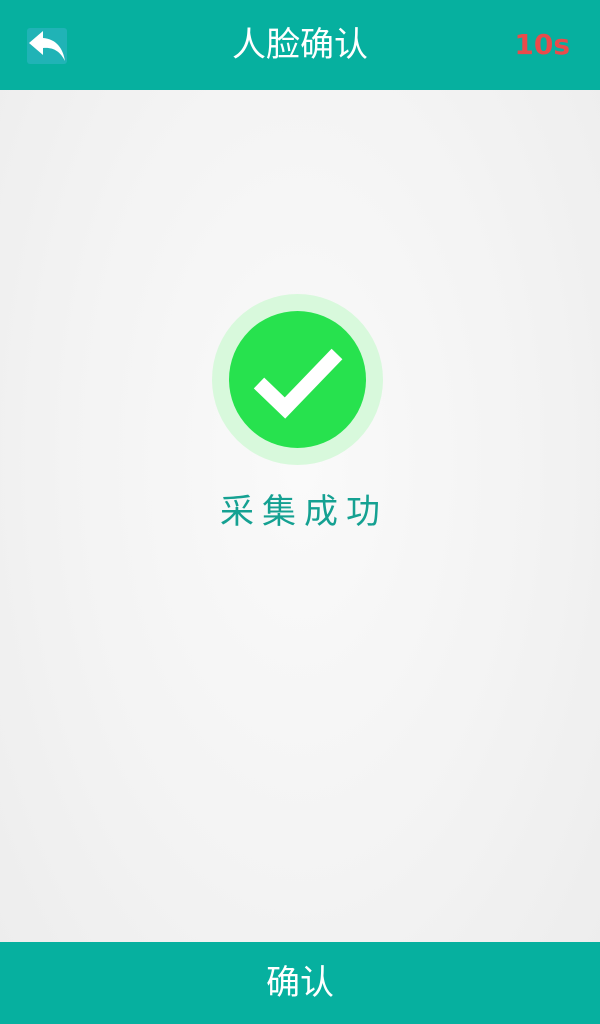 Image resolution: width=600 pixels, height=1024 pixels. What do you see at coordinates (298, 383) in the screenshot?
I see `checkmark-icon` at bounding box center [298, 383].